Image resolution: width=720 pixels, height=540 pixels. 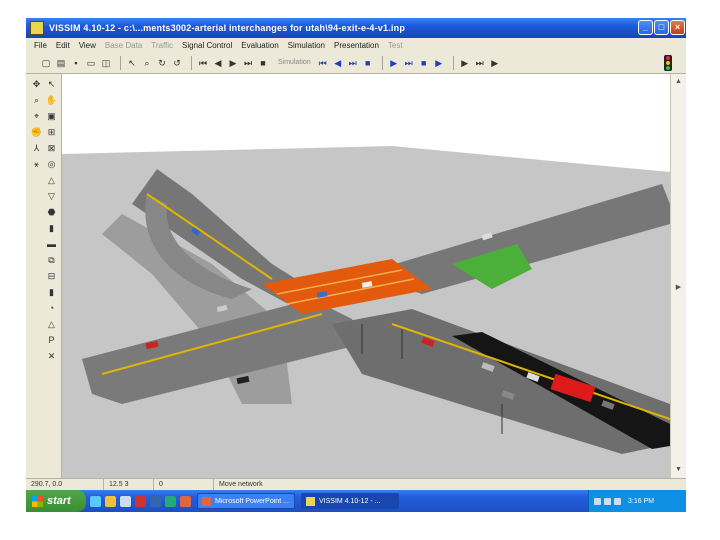 What do you see at coordinates (37, 501) in the screenshot?
I see `windows-logo-icon` at bounding box center [37, 501].